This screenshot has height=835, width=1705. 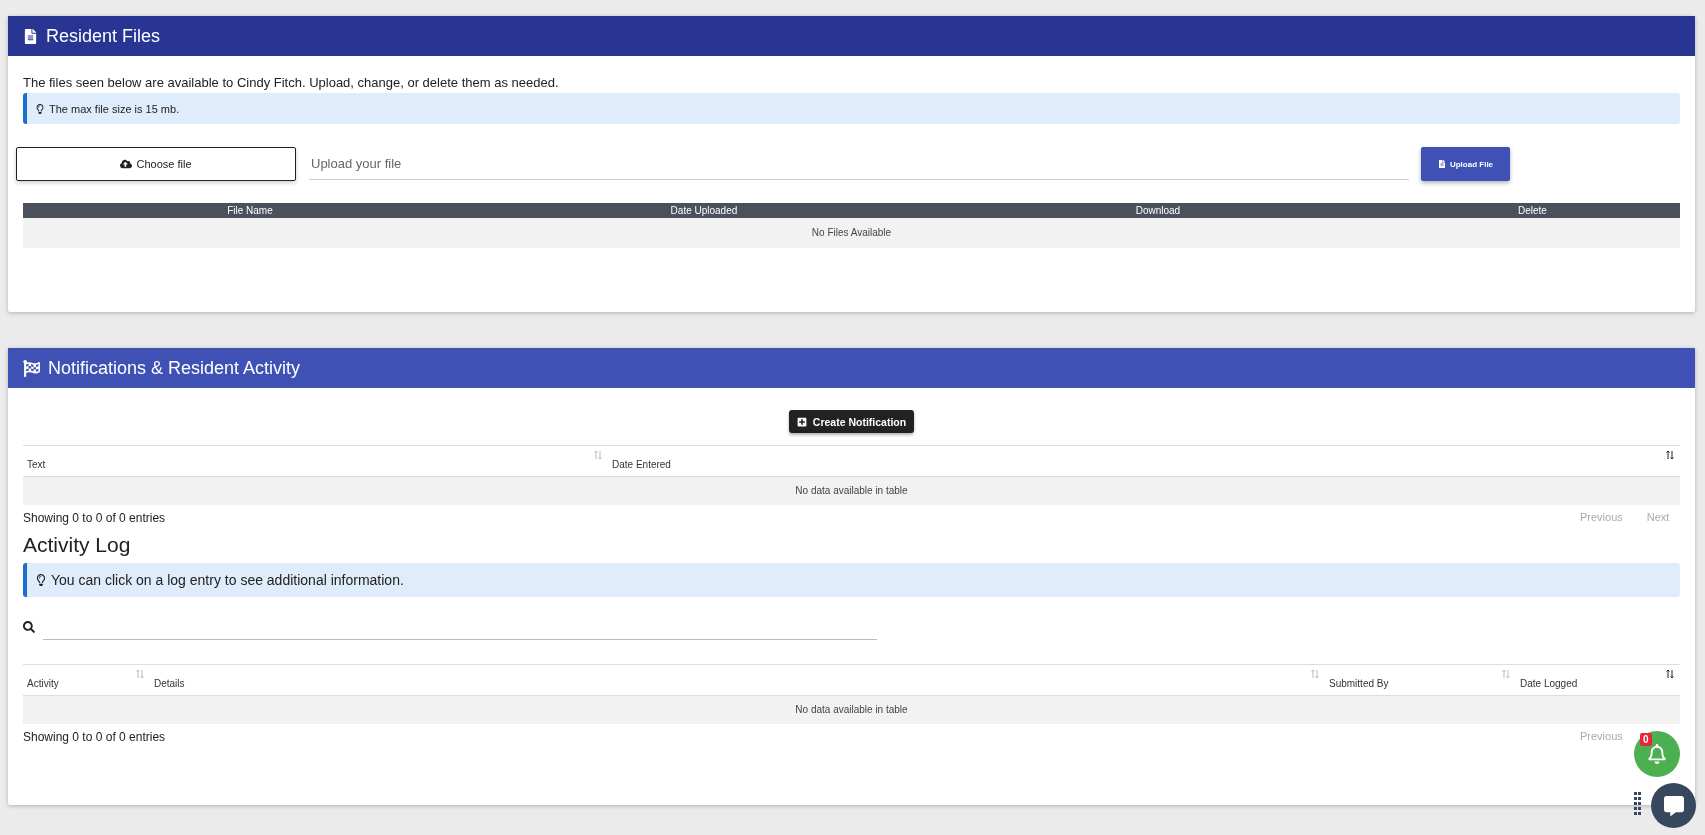 I want to click on upload-file-button: Upload File, so click(x=1465, y=164).